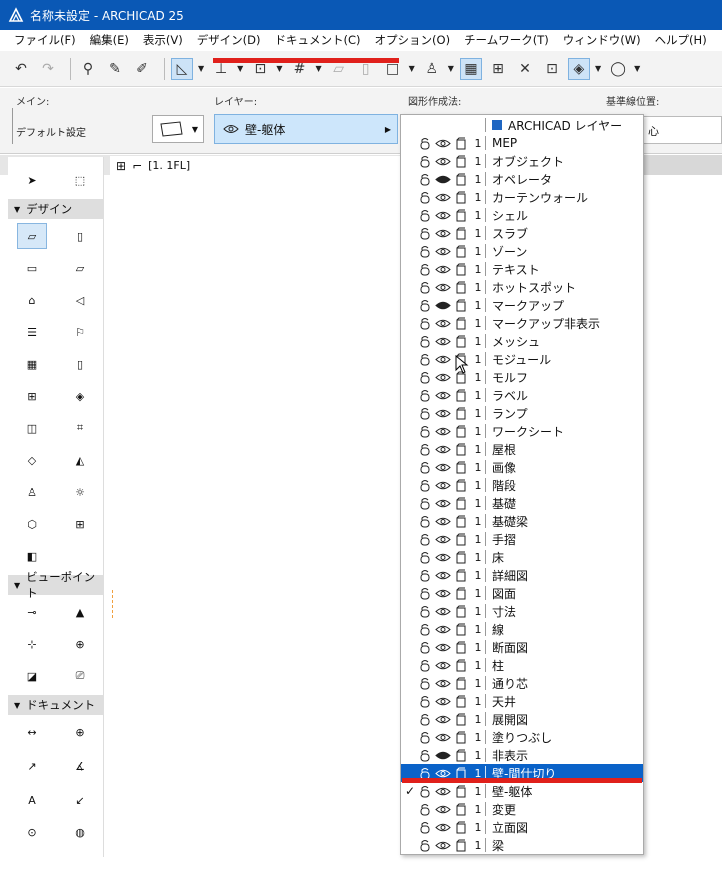  Describe the element at coordinates (522, 737) in the screenshot. I see `layer-item: 1 塗りつぶし` at that location.